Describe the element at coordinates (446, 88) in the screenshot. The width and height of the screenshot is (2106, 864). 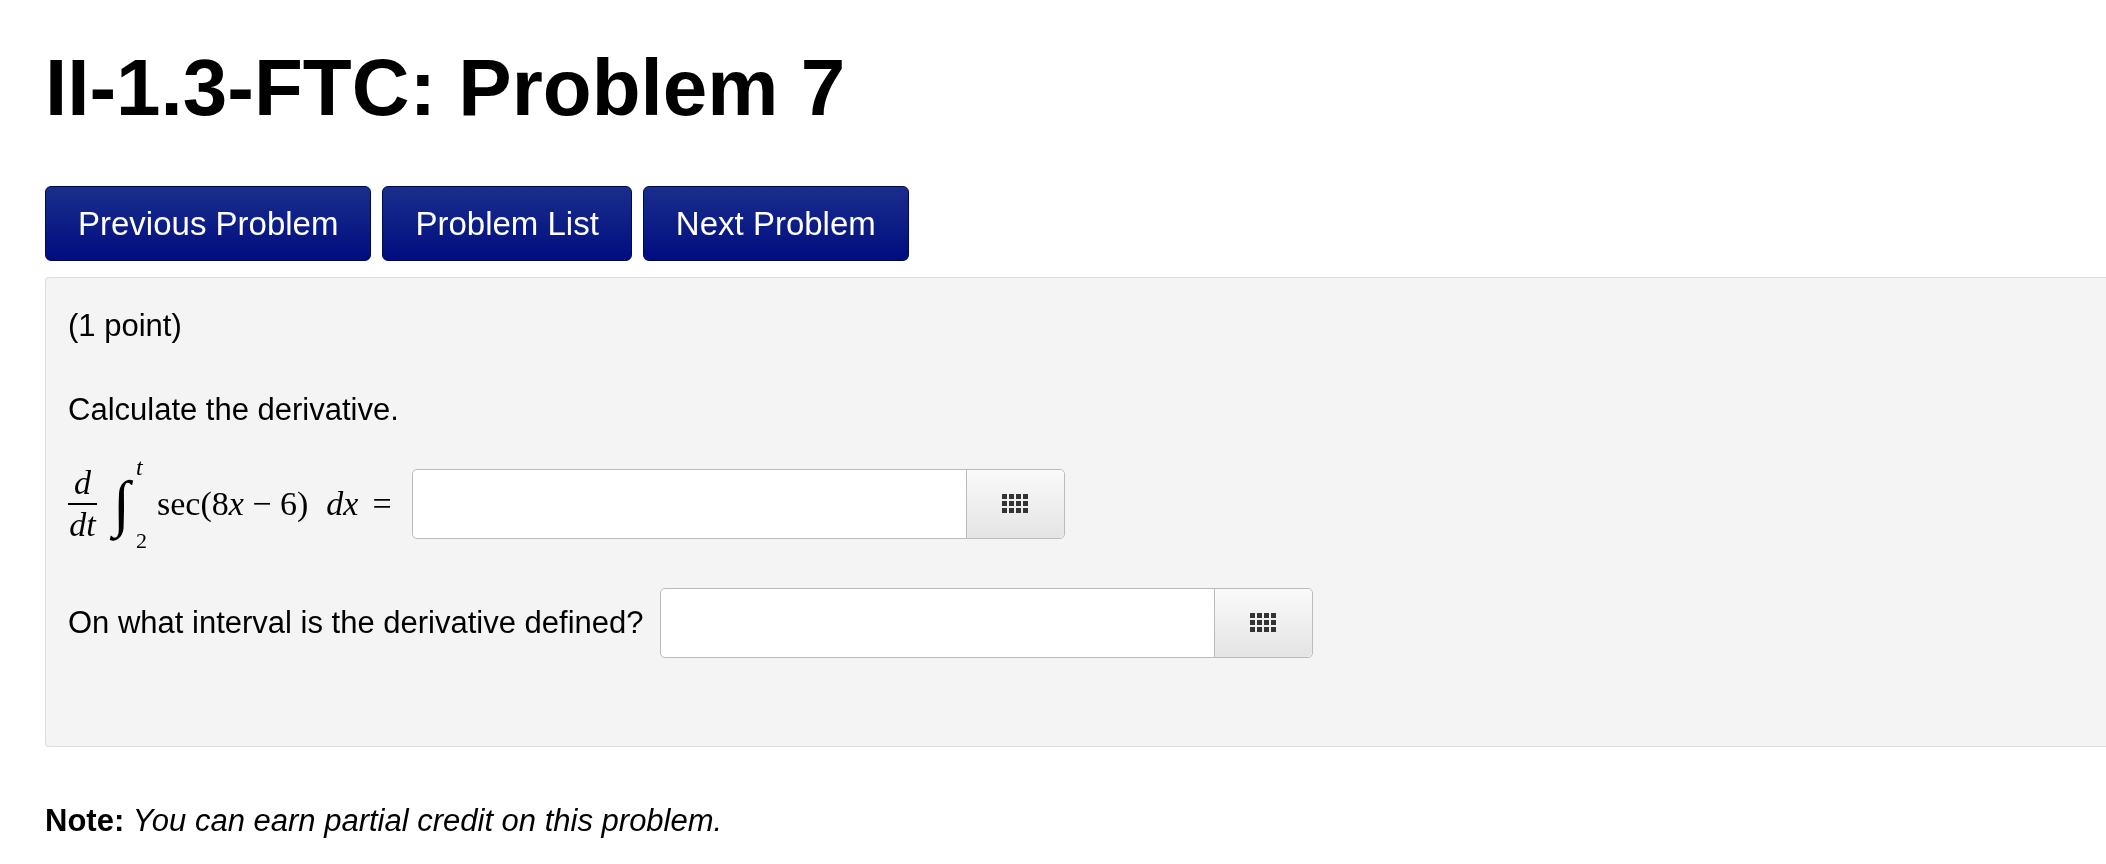
I see `page-title: II-1.3-FTC: Problem 7` at that location.